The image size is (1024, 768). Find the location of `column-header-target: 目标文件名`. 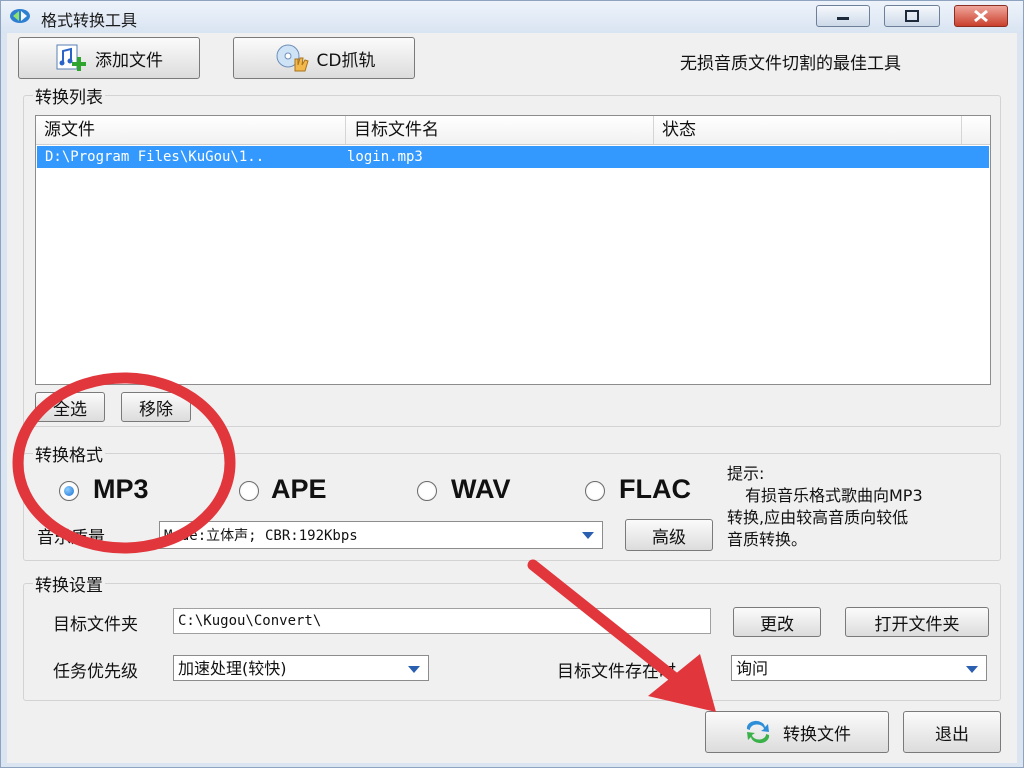

column-header-target: 目标文件名 is located at coordinates (500, 130).